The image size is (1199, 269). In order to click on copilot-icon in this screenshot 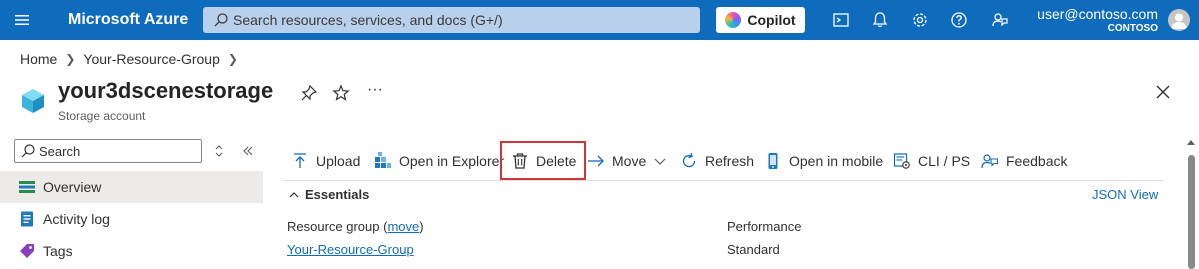, I will do `click(733, 20)`.